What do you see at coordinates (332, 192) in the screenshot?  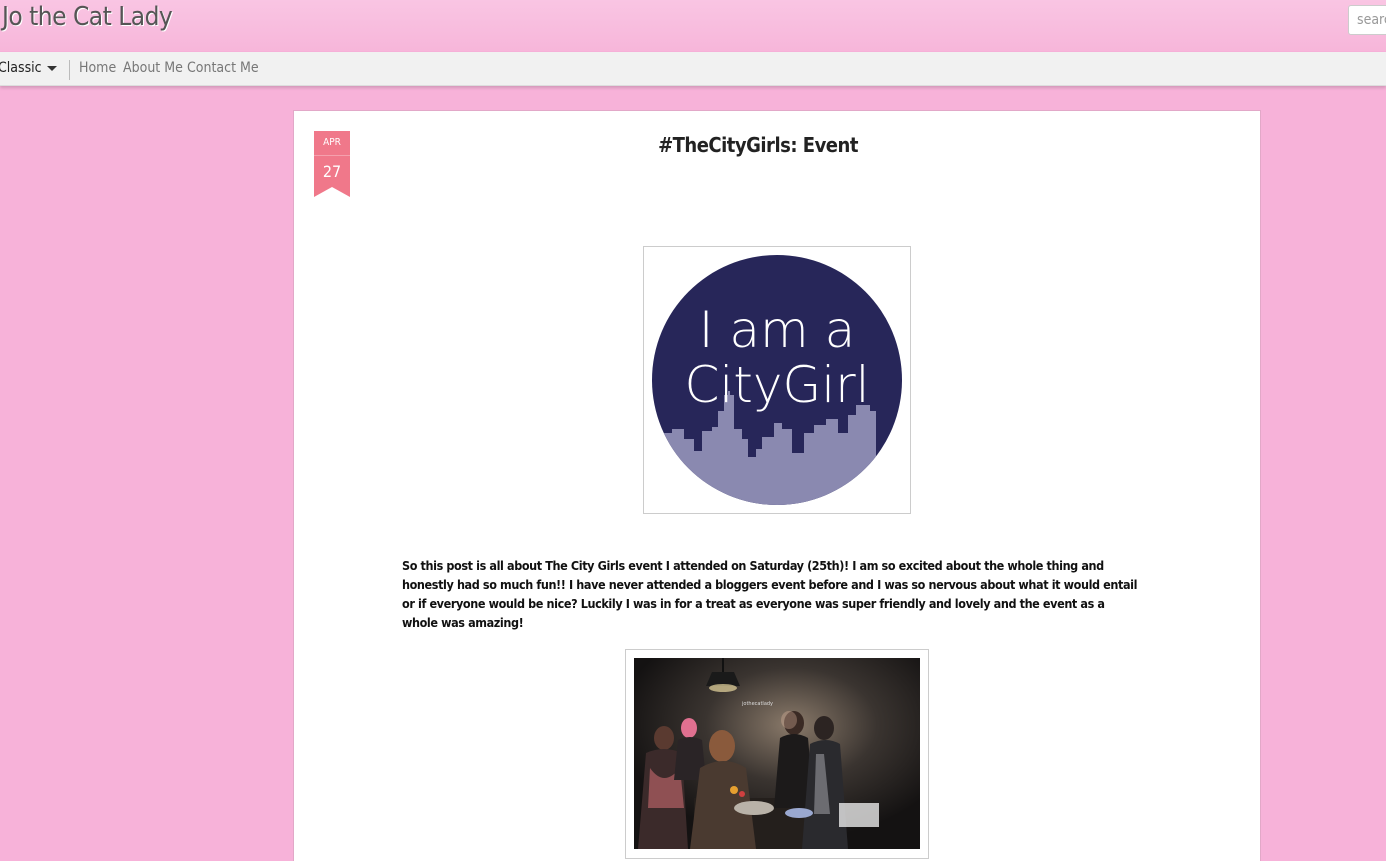 I see `ribbon-tail` at bounding box center [332, 192].